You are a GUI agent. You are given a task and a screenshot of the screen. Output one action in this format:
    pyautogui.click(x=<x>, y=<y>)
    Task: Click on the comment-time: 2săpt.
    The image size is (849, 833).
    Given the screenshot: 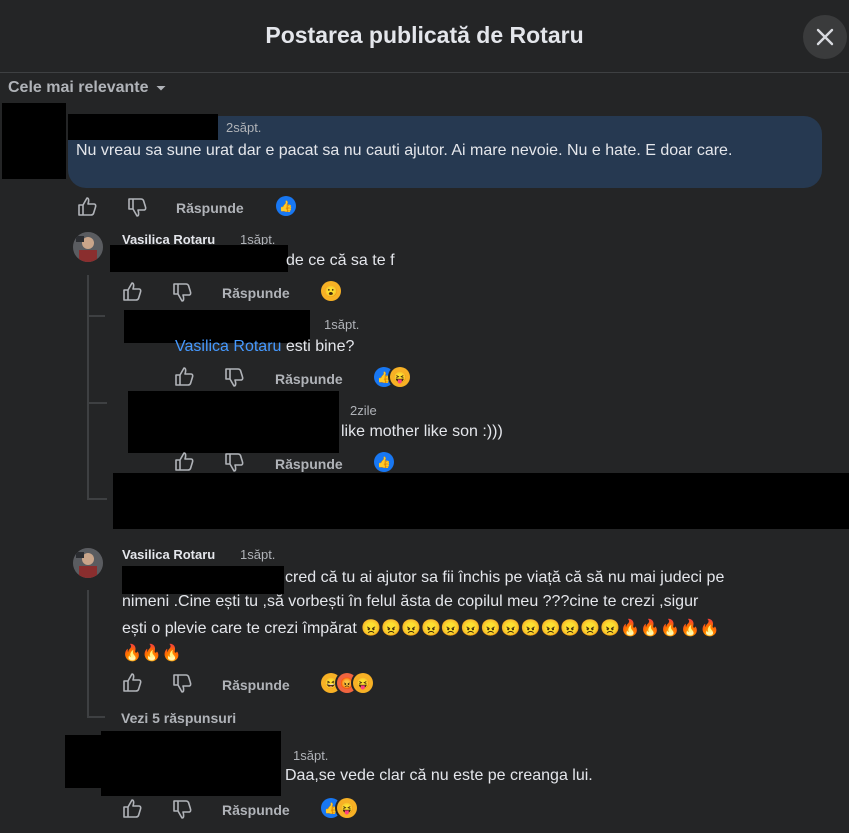 What is the action you would take?
    pyautogui.click(x=244, y=127)
    